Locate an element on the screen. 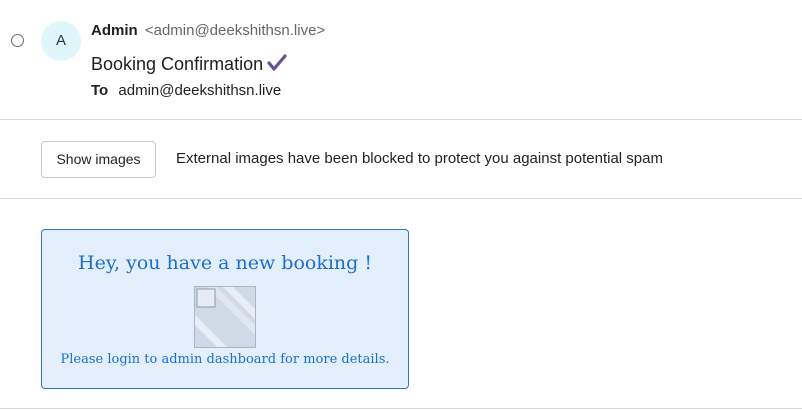 Image resolution: width=802 pixels, height=410 pixels. avatar: A is located at coordinates (61, 41).